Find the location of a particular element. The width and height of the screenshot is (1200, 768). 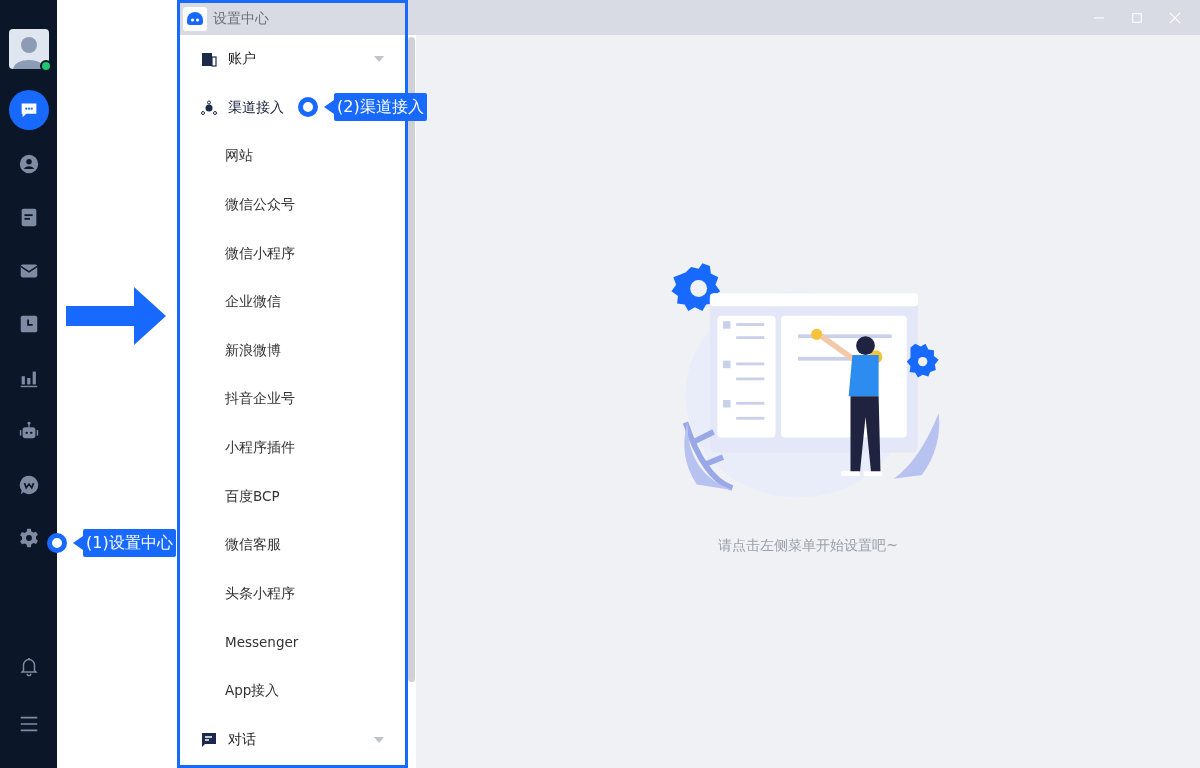

menu-group: 渠道接入 is located at coordinates (242, 108).